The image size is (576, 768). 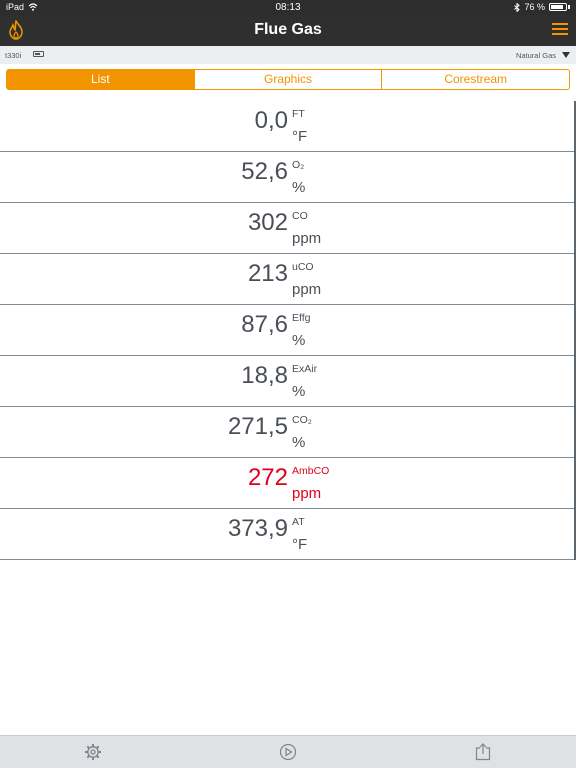 I want to click on tab-graphics: Graphics, so click(x=287, y=79).